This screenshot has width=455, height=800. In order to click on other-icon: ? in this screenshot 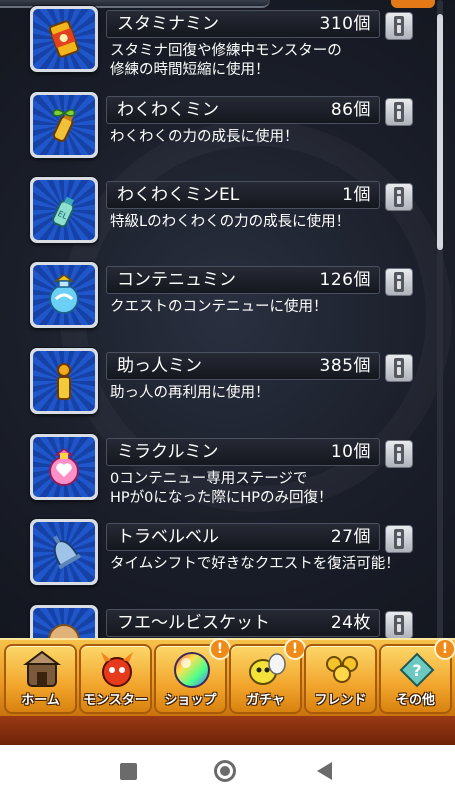, I will do `click(417, 670)`.